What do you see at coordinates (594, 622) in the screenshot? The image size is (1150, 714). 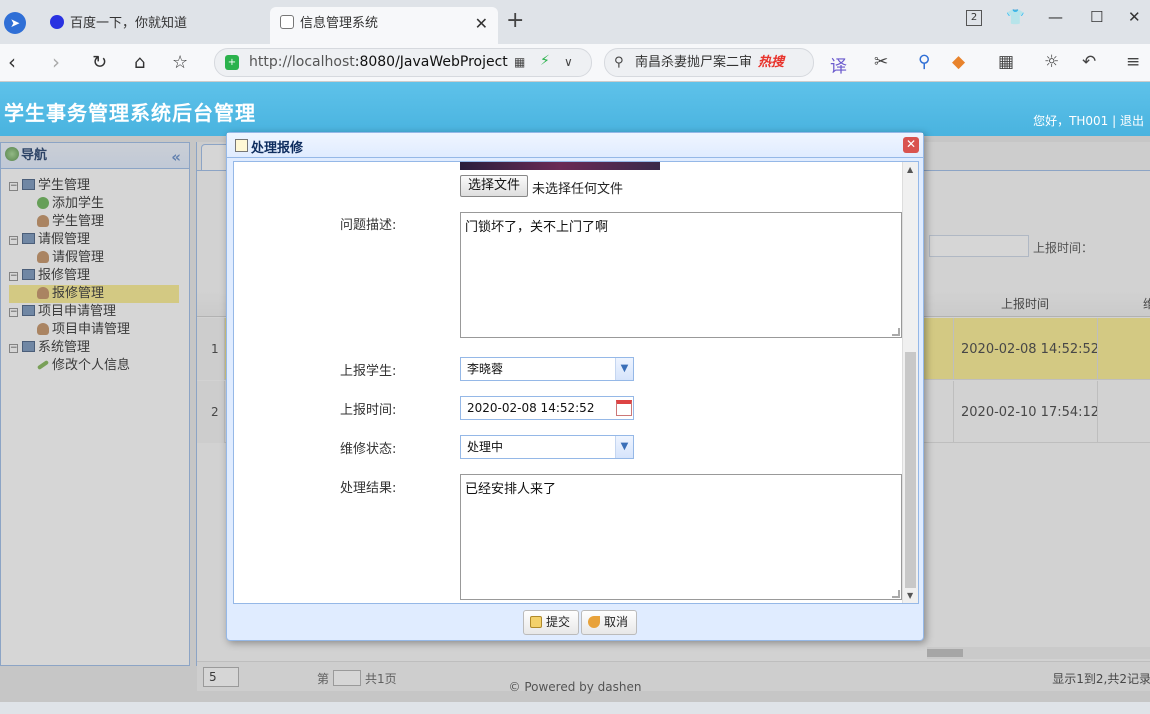 I see `undo-arrow-icon` at bounding box center [594, 622].